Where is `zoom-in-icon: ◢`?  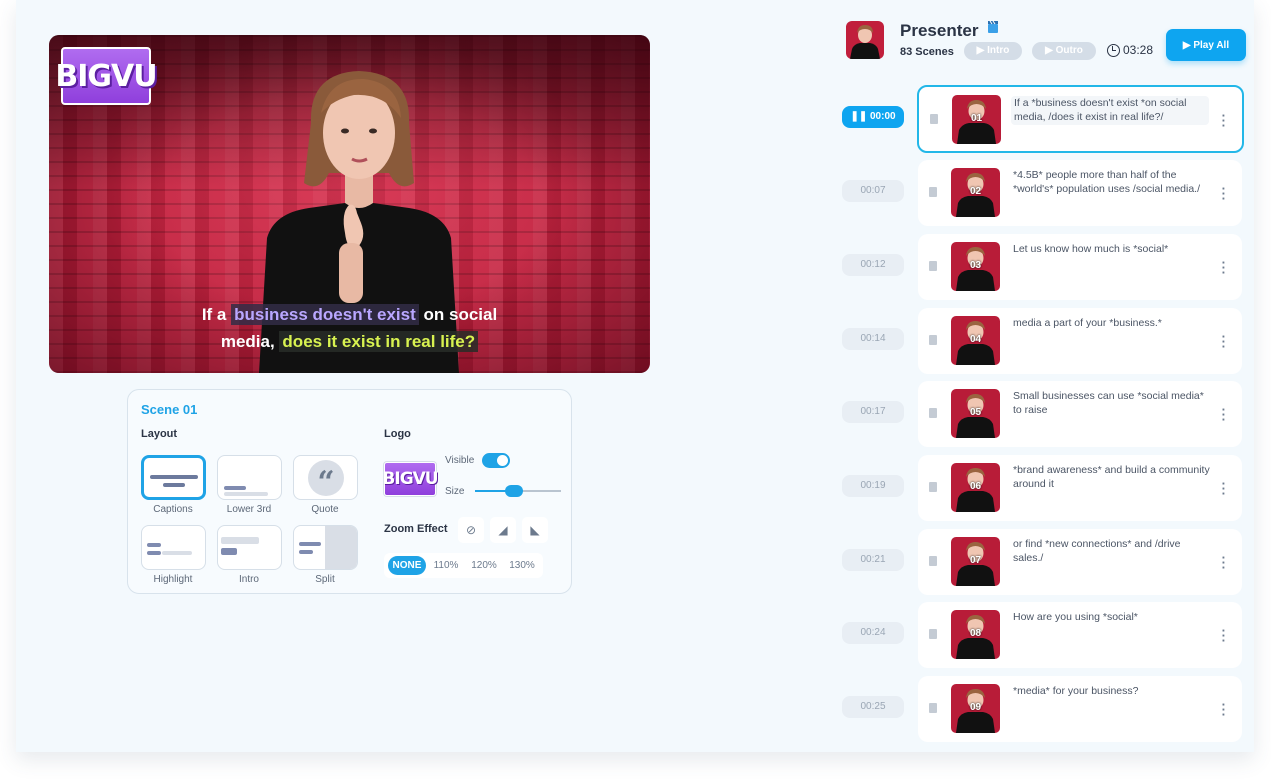 zoom-in-icon: ◢ is located at coordinates (503, 530).